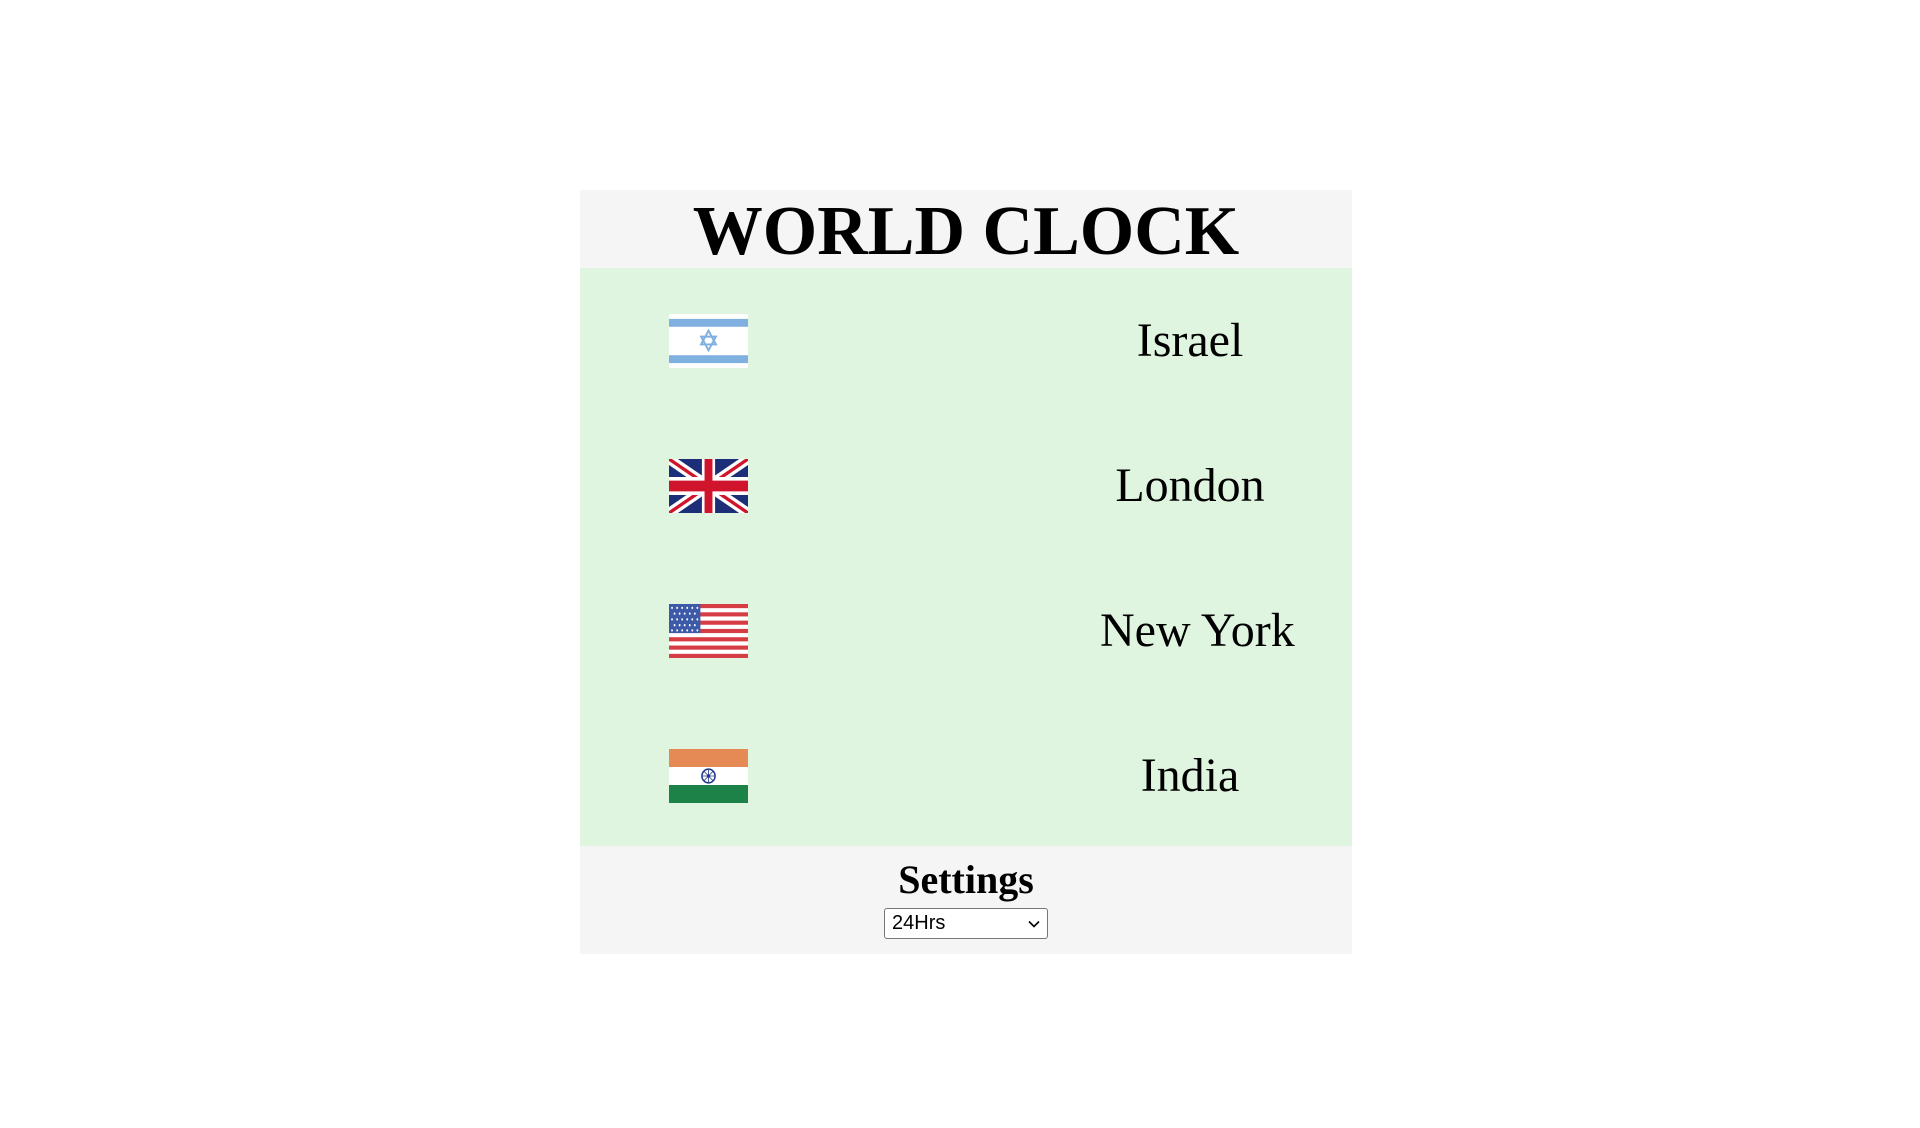  Describe the element at coordinates (966, 879) in the screenshot. I see `settings-label: Settings` at that location.